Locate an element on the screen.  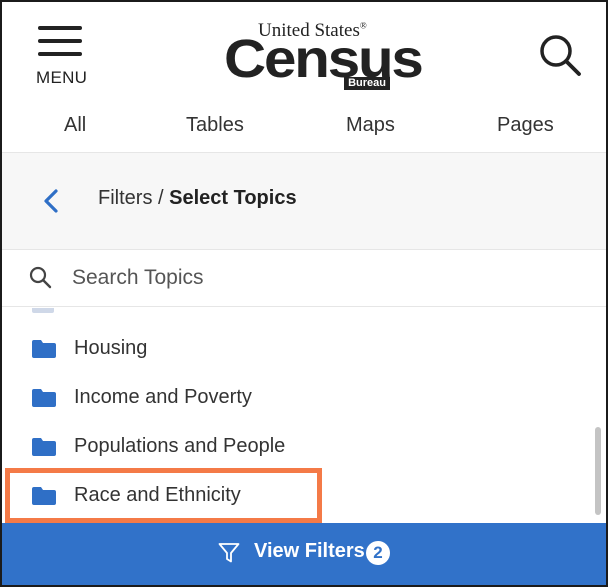
topic-item-housing: Housing is located at coordinates (297, 350).